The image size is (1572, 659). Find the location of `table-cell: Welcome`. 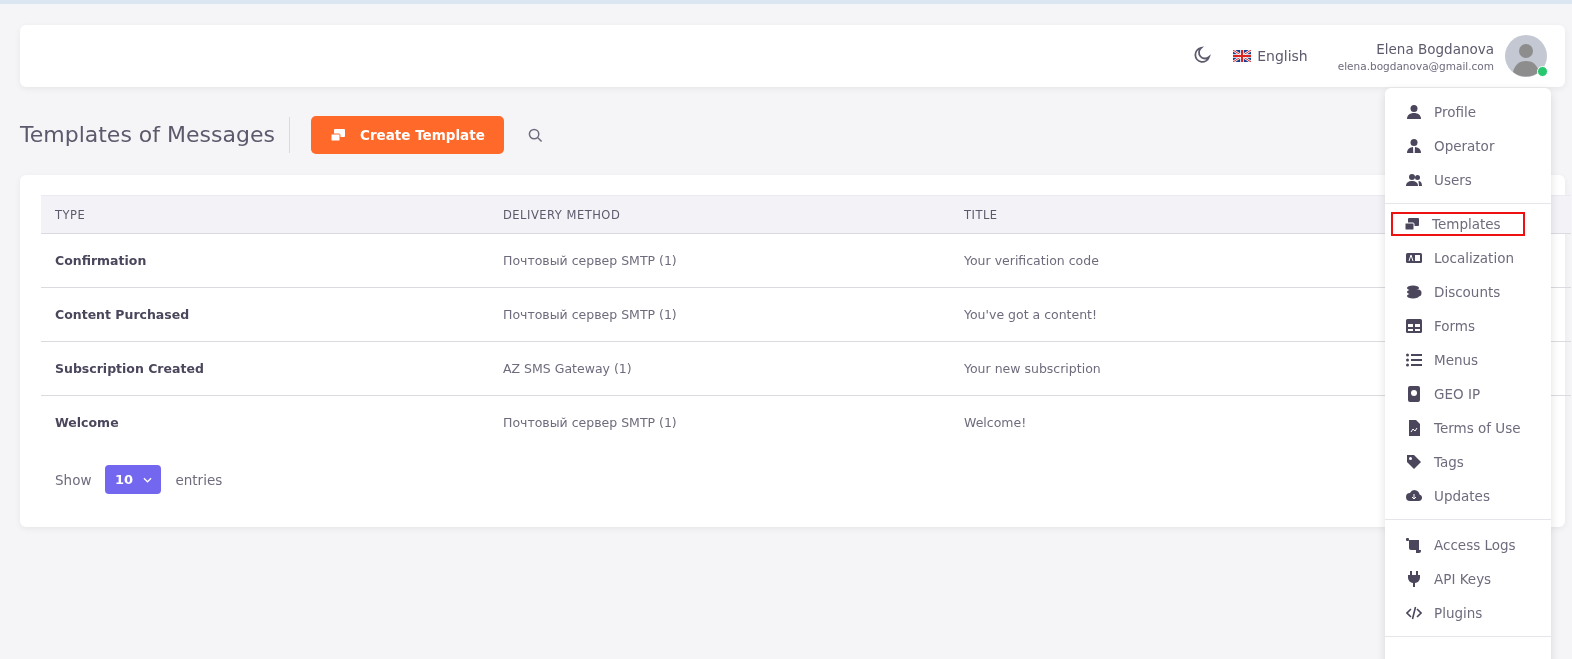

table-cell: Welcome is located at coordinates (265, 422).